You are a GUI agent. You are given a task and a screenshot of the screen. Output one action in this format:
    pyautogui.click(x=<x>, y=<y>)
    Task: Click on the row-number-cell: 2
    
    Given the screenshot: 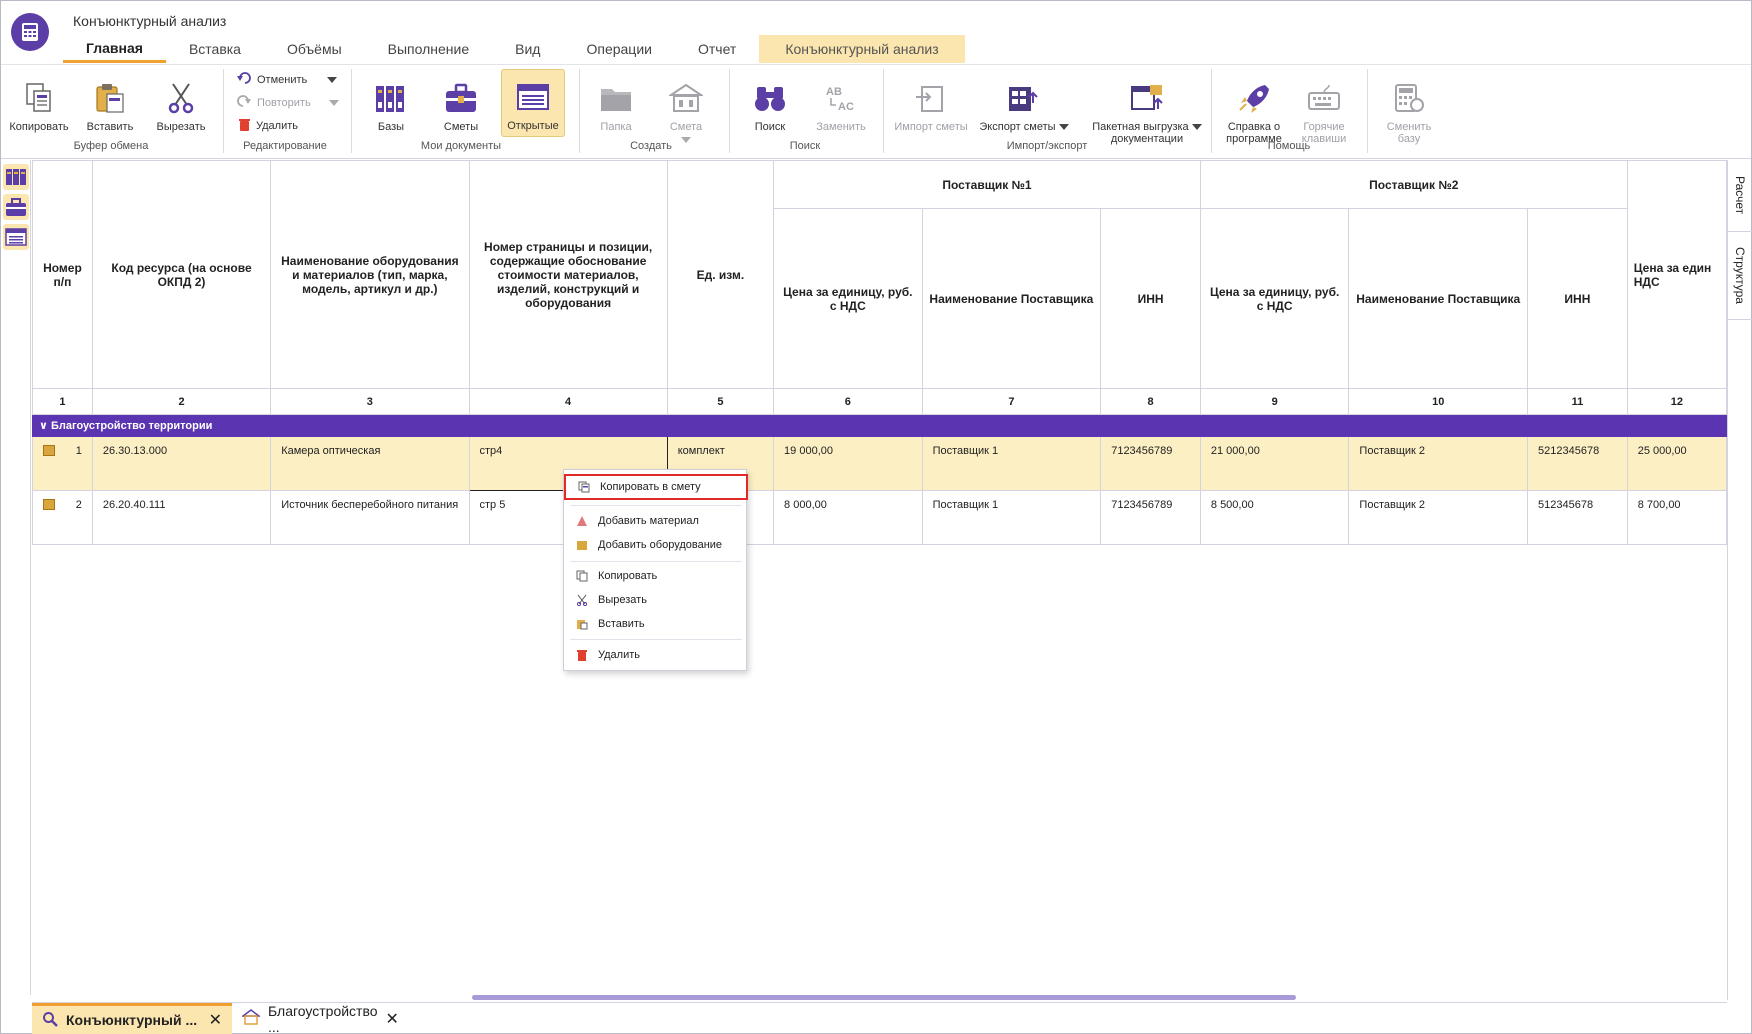 What is the action you would take?
    pyautogui.click(x=62, y=517)
    